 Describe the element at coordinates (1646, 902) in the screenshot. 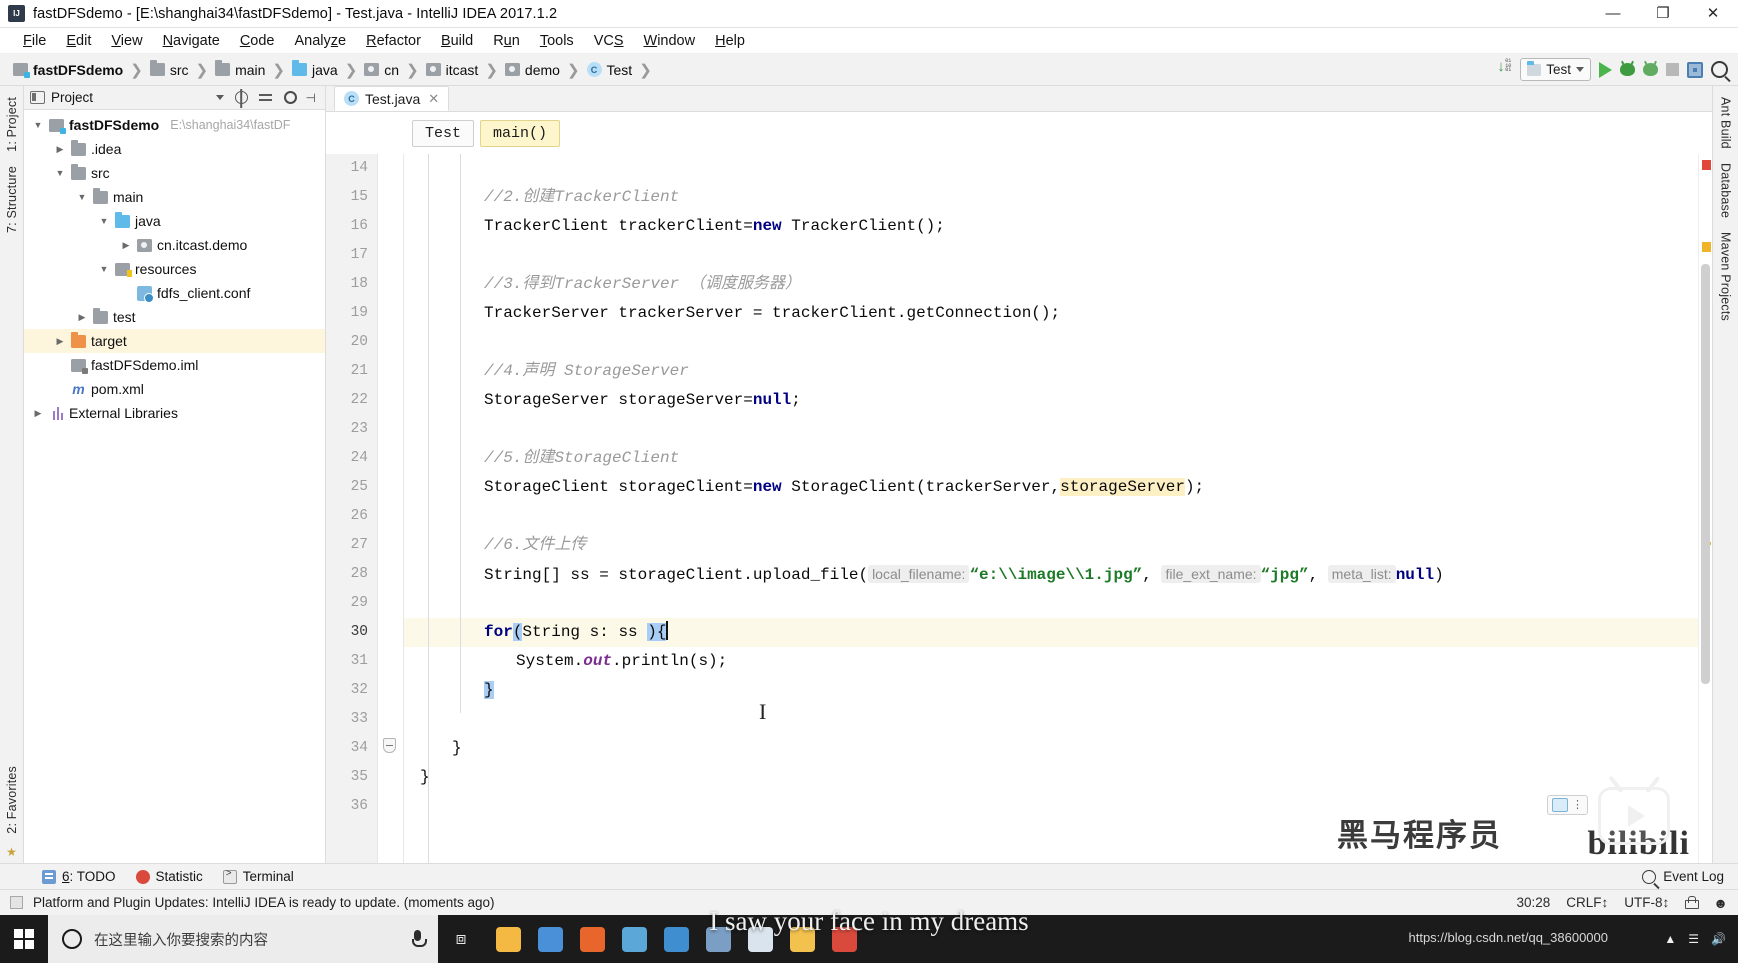

I see `encoding-indicator: UTF-8↕` at that location.